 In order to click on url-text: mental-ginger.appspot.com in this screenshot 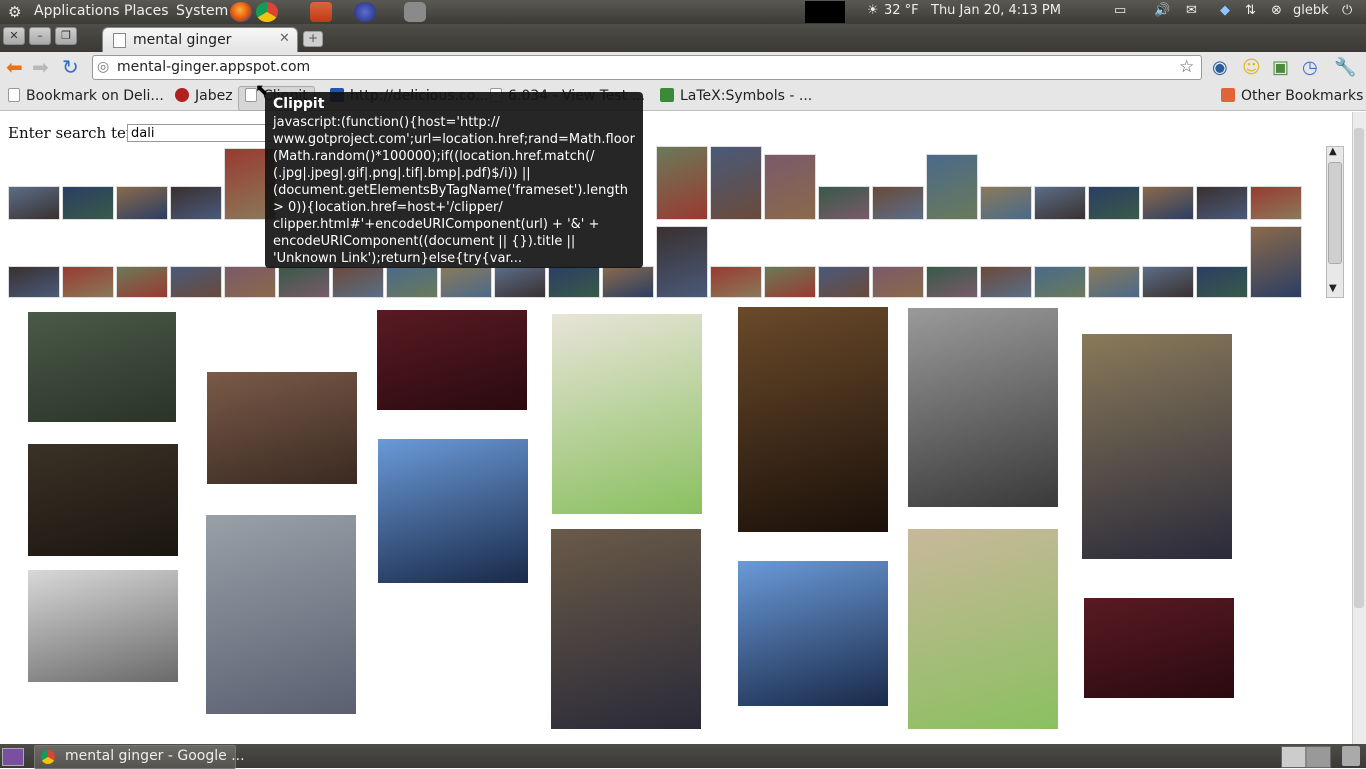, I will do `click(213, 67)`.